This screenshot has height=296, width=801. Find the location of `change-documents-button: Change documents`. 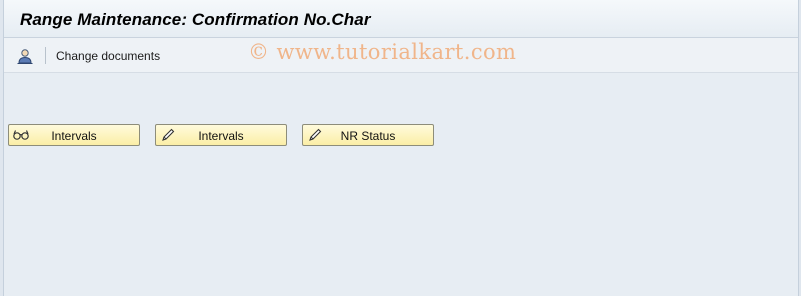

change-documents-button: Change documents is located at coordinates (108, 56).